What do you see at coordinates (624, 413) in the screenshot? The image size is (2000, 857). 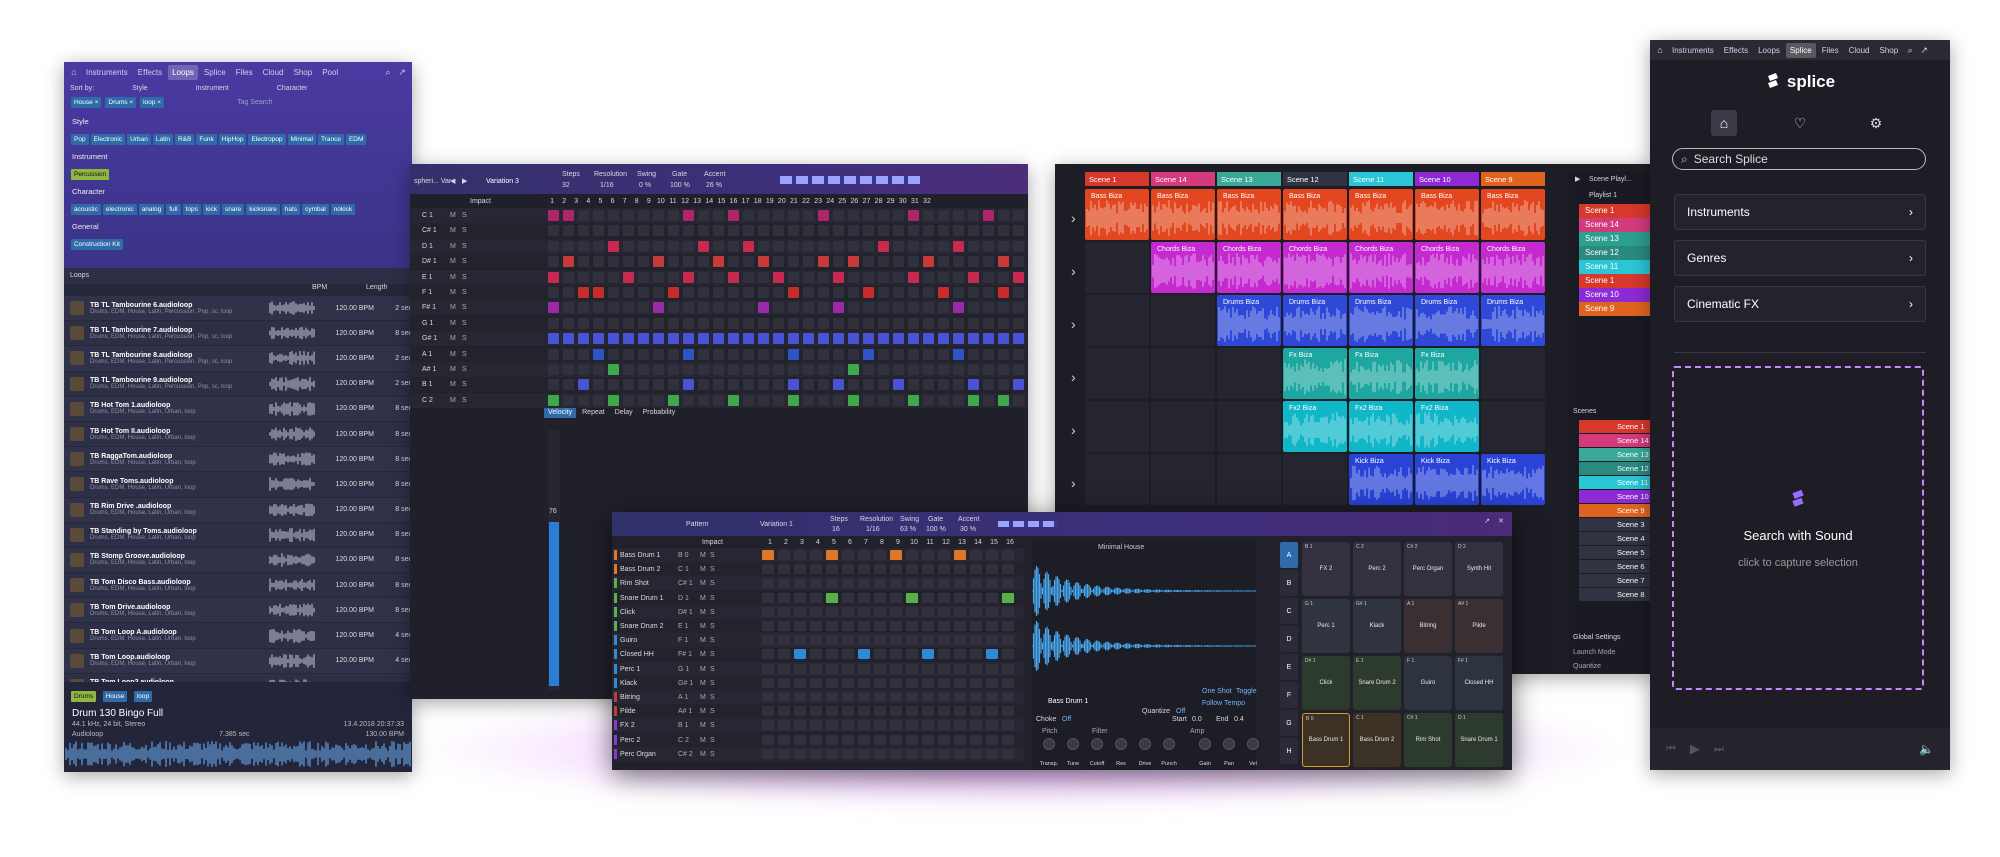 I see `lane-tab-delay: Delay` at bounding box center [624, 413].